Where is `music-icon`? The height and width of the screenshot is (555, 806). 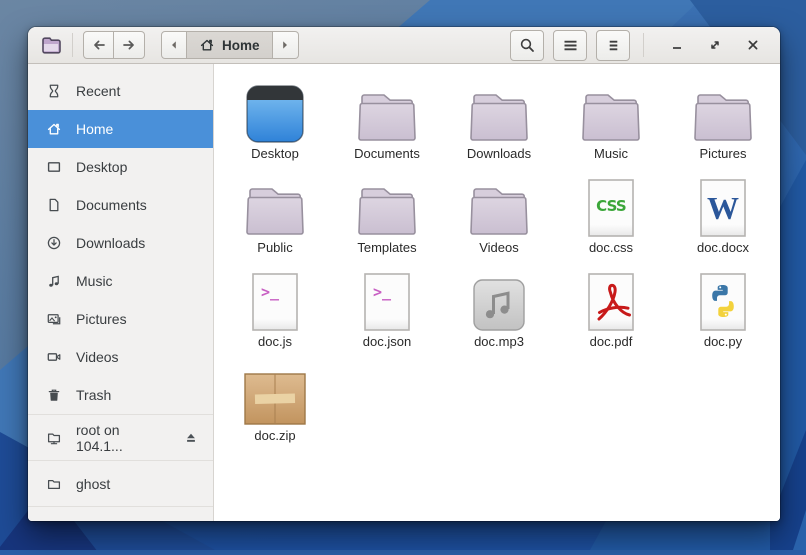
music-icon is located at coordinates (54, 281).